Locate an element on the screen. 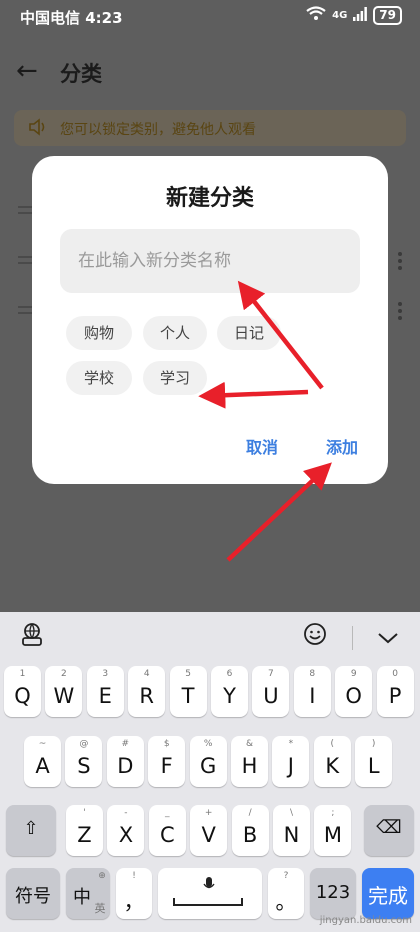 The image size is (420, 932). chip-study: 学习 is located at coordinates (175, 378).